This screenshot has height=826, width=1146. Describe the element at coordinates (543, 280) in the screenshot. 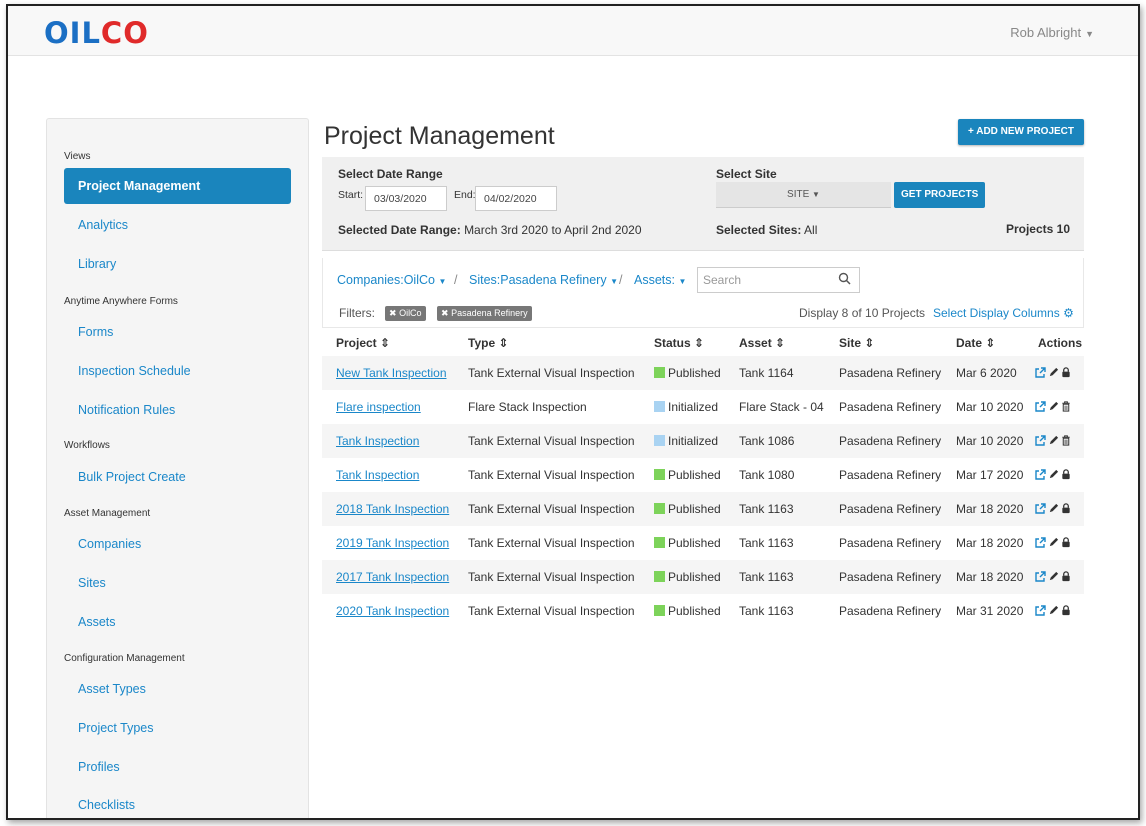

I see `sites-dropdown: Sites:Pasadena Refinery ▼` at that location.